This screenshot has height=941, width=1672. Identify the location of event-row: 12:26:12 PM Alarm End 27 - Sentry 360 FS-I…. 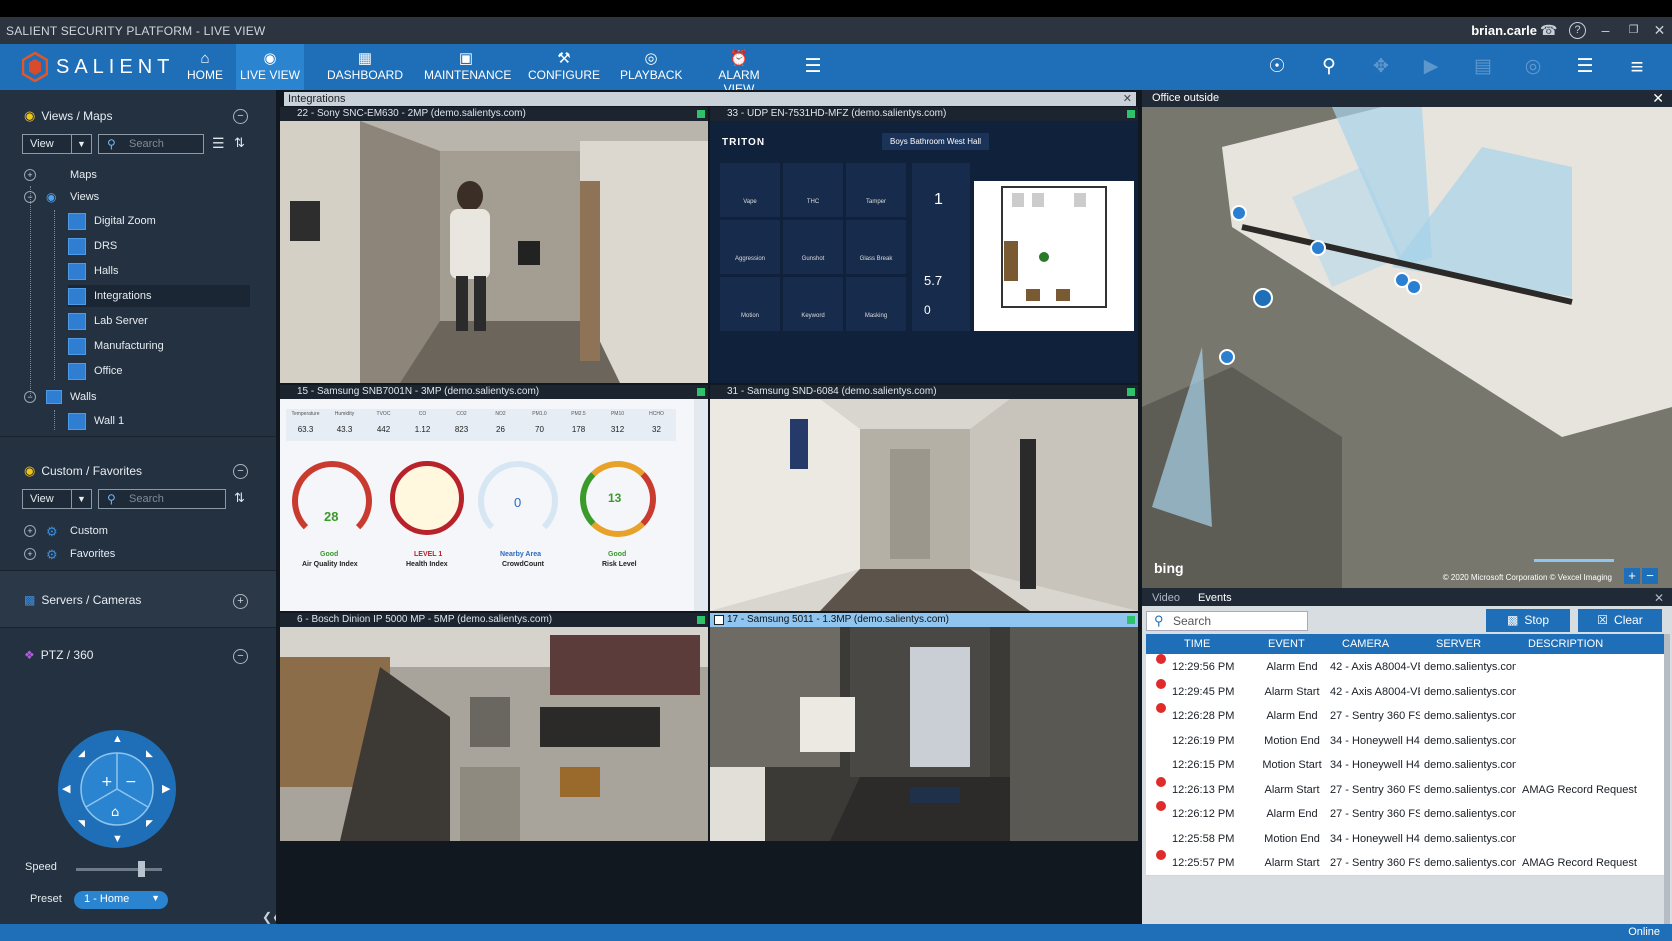
(1405, 814).